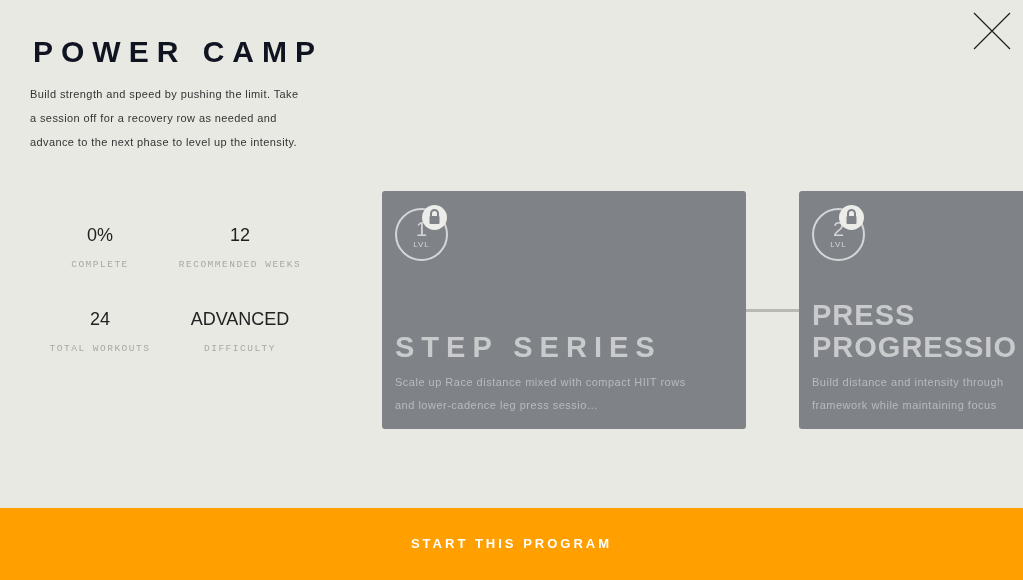 The image size is (1023, 580). What do you see at coordinates (511, 544) in the screenshot?
I see `start-program-button: START THIS PROGRAM` at bounding box center [511, 544].